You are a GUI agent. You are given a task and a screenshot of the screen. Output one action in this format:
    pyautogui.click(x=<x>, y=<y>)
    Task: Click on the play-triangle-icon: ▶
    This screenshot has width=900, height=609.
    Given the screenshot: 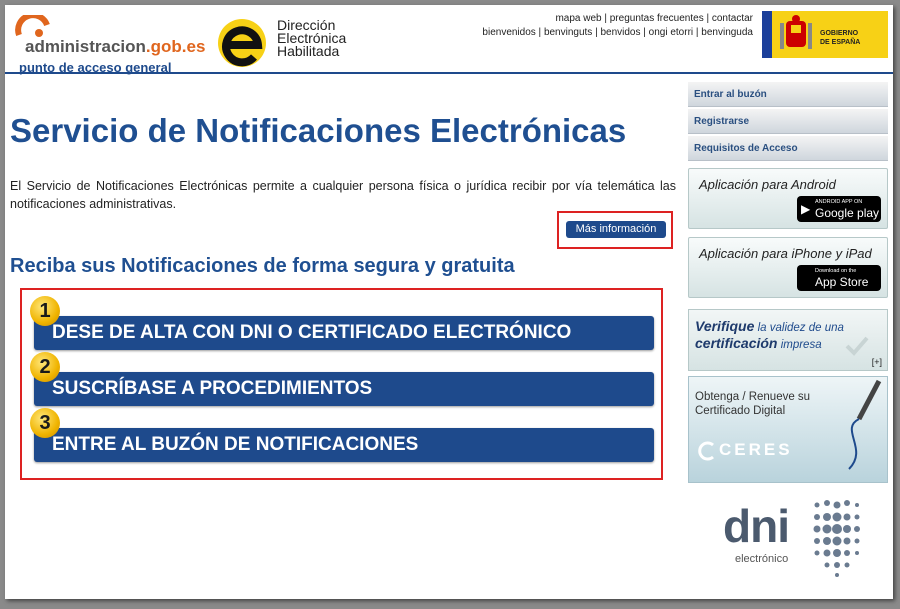 What is the action you would take?
    pyautogui.click(x=806, y=209)
    